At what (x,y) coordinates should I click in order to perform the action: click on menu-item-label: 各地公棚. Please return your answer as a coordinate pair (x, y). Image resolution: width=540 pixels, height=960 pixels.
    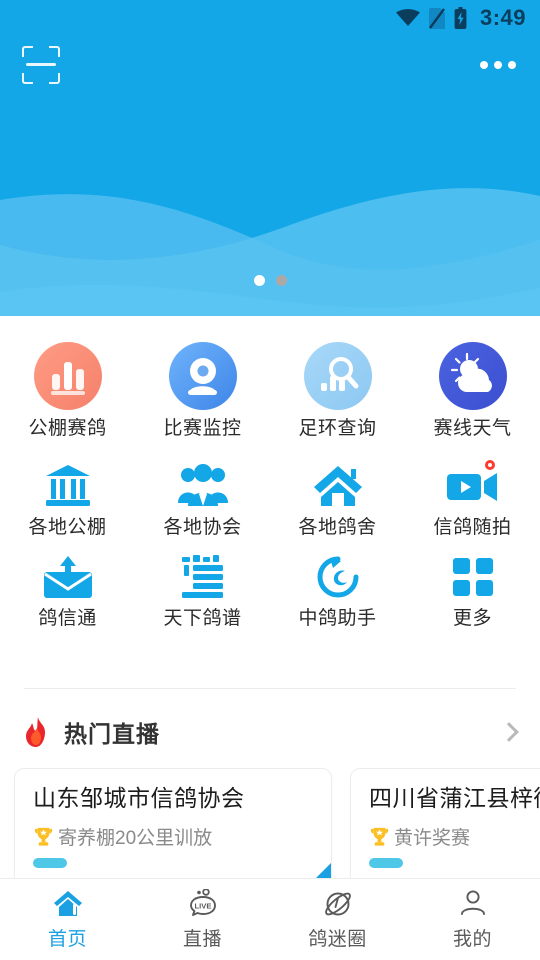
    Looking at the image, I should click on (67, 527).